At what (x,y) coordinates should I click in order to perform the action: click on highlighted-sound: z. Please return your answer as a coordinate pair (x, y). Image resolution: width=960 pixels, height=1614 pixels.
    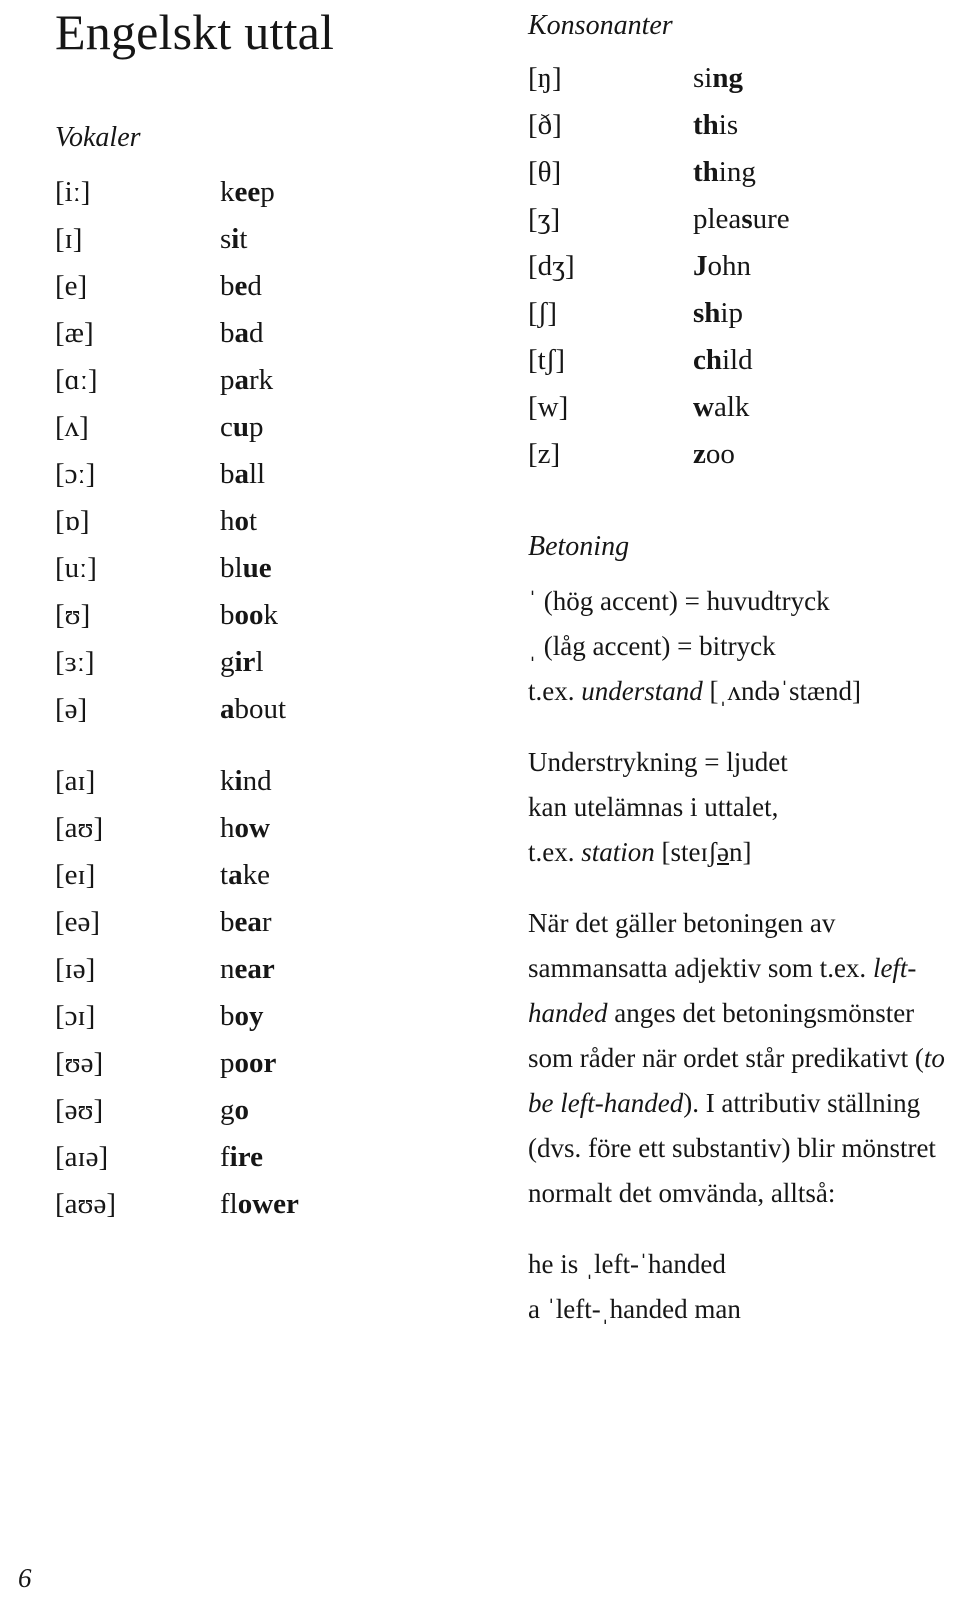
    Looking at the image, I should click on (699, 454).